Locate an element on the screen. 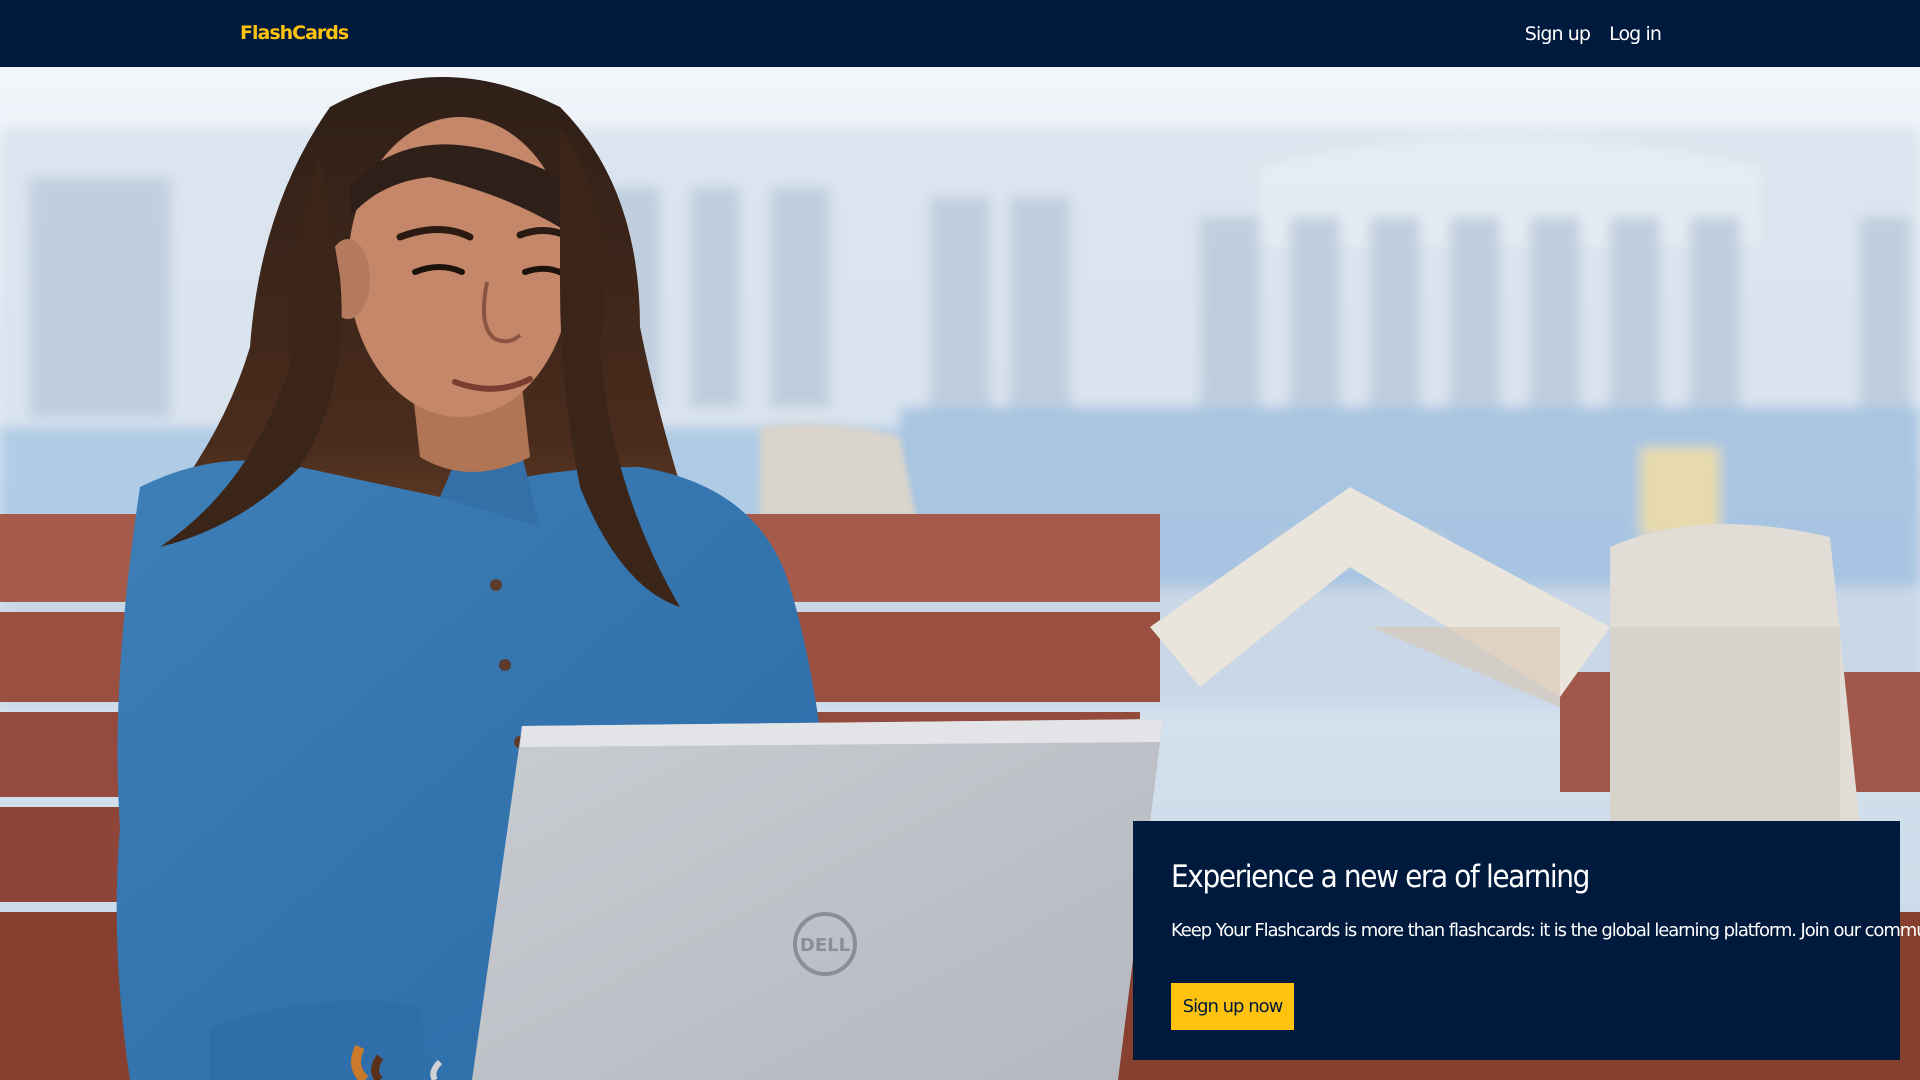 This screenshot has height=1080, width=1920. svg-text: DELL is located at coordinates (825, 945).